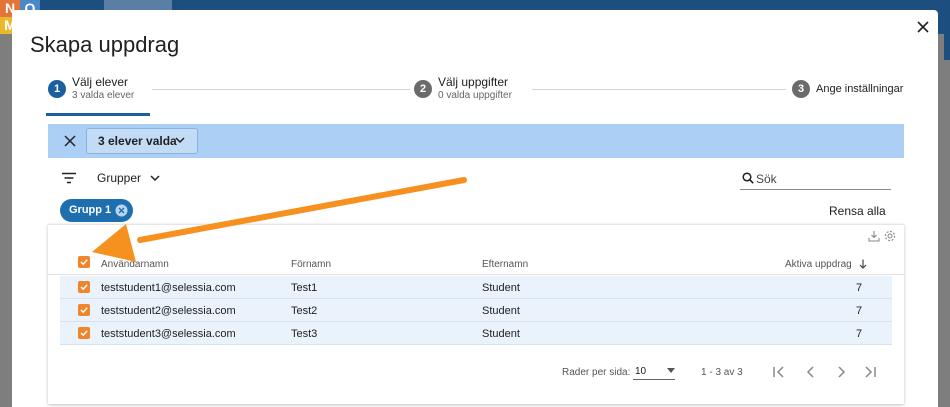  Describe the element at coordinates (476, 179) in the screenshot. I see `filter-row: Grupper` at that location.